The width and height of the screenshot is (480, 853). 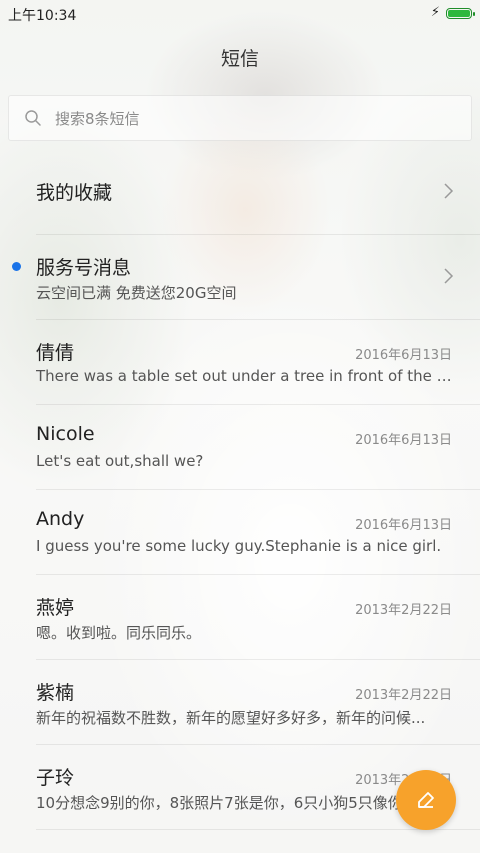 I want to click on conversation-name: 倩倩, so click(x=55, y=353).